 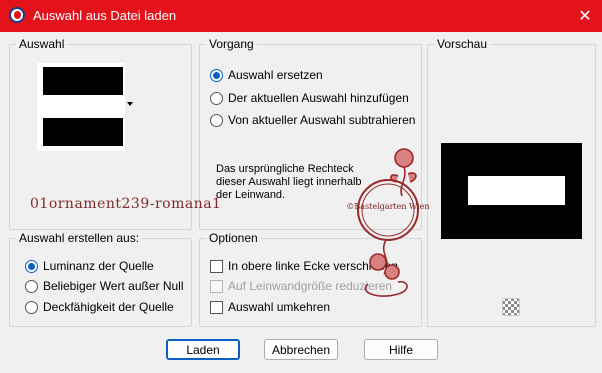 What do you see at coordinates (42, 44) in the screenshot?
I see `group-label-auswahl: Auswahl` at bounding box center [42, 44].